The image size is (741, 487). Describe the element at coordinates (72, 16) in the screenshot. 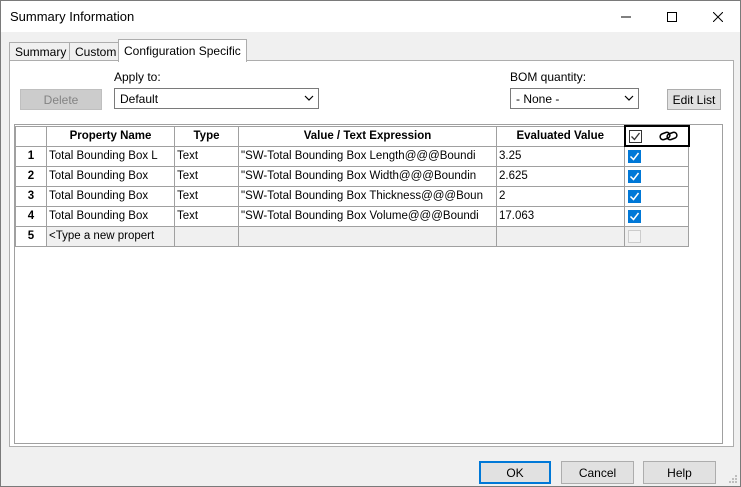

I see `window-title: Summary Information` at that location.